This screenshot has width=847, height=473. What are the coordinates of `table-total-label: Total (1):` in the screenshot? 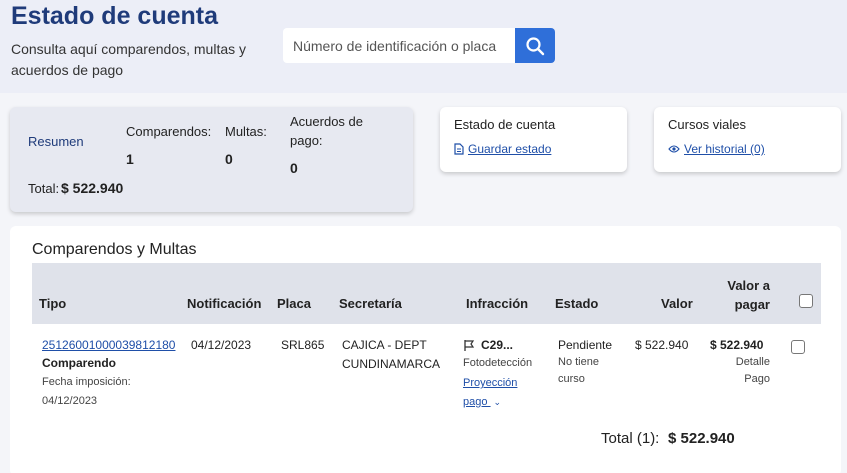 It's located at (630, 438).